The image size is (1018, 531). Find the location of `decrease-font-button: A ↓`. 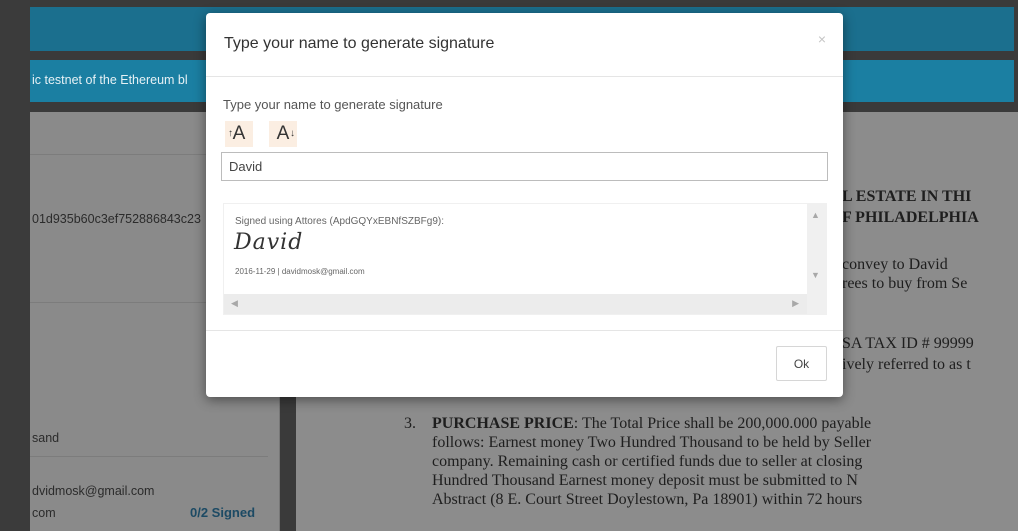

decrease-font-button: A ↓ is located at coordinates (283, 134).